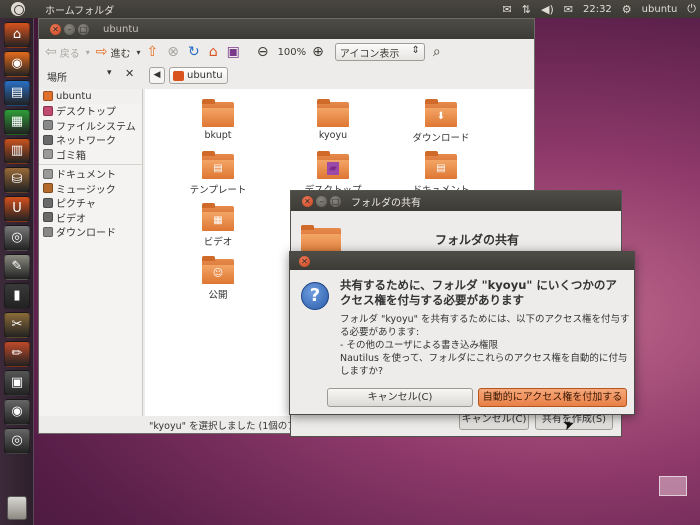 The width and height of the screenshot is (700, 525). I want to click on firefox-icon: ◉, so click(17, 64).